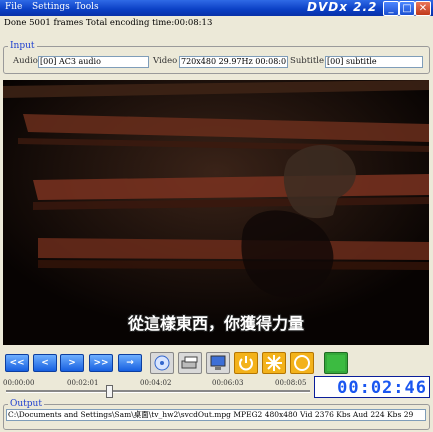  I want to click on status-frames: Done 5001 frames, so click(44, 23).